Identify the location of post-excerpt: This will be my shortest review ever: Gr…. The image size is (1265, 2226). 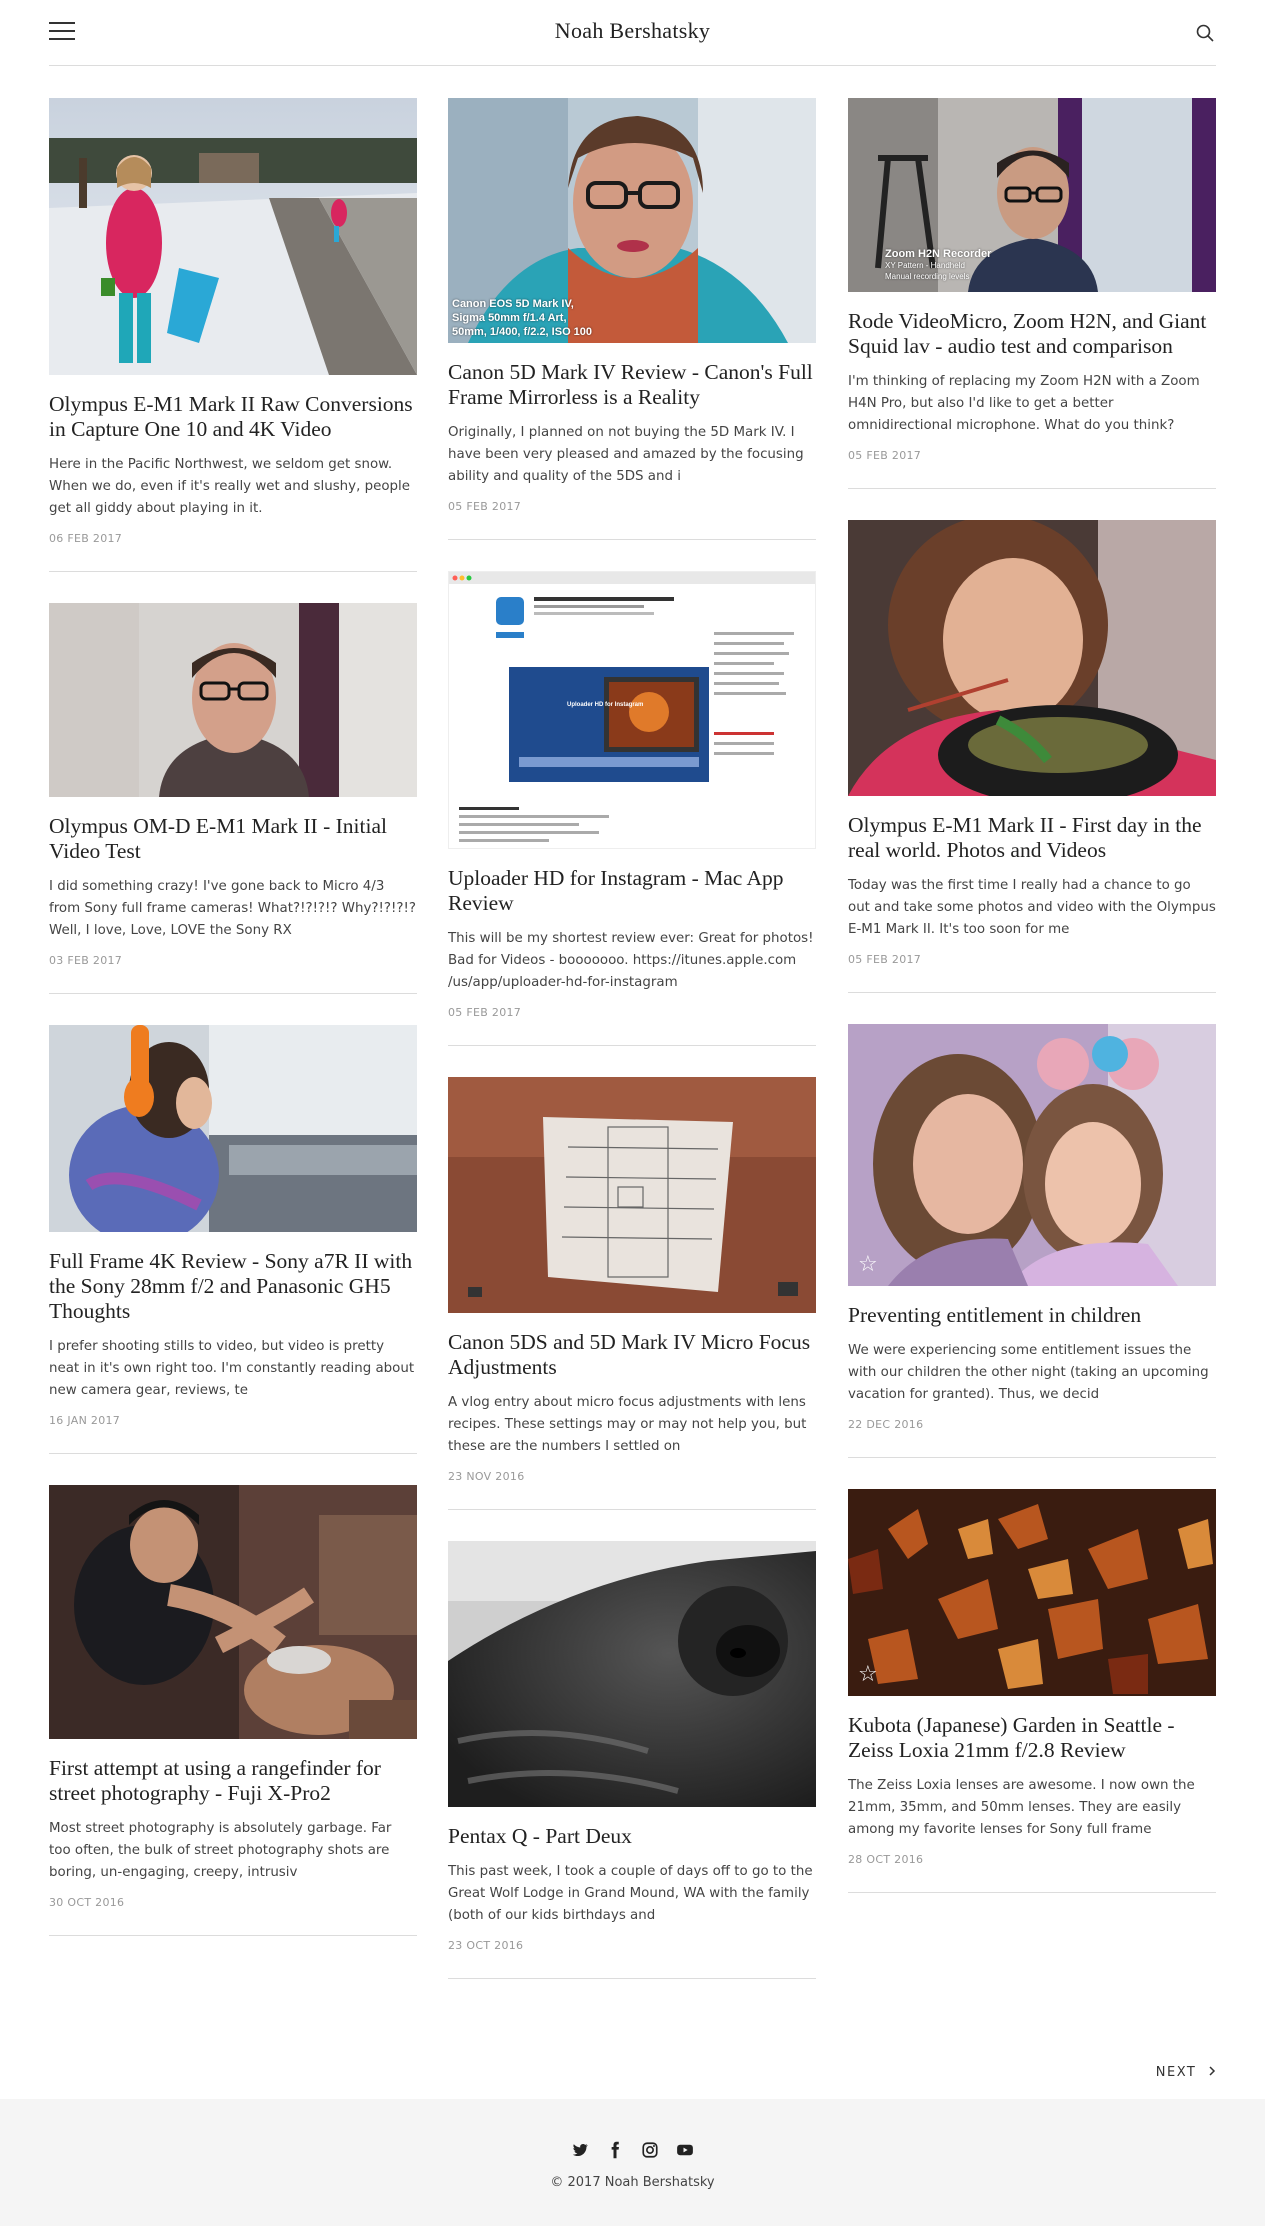
(631, 960).